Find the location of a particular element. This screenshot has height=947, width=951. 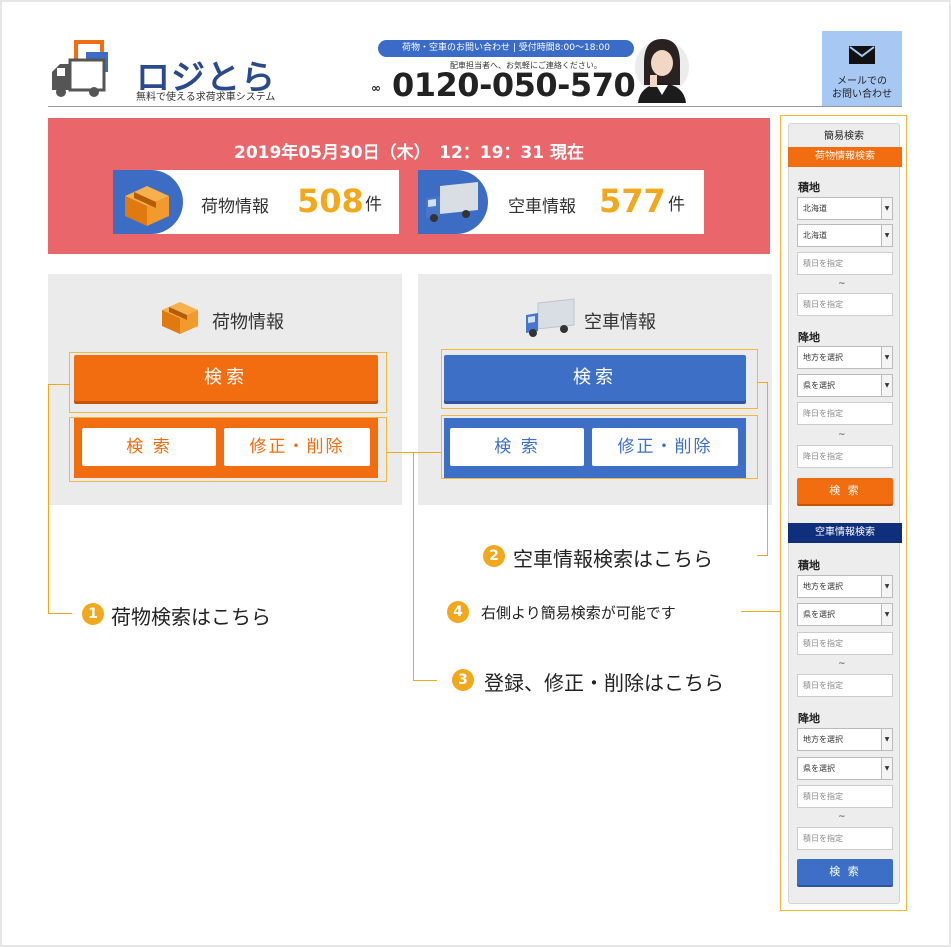

truck-load-date-to: 積日を指定 is located at coordinates (845, 685).